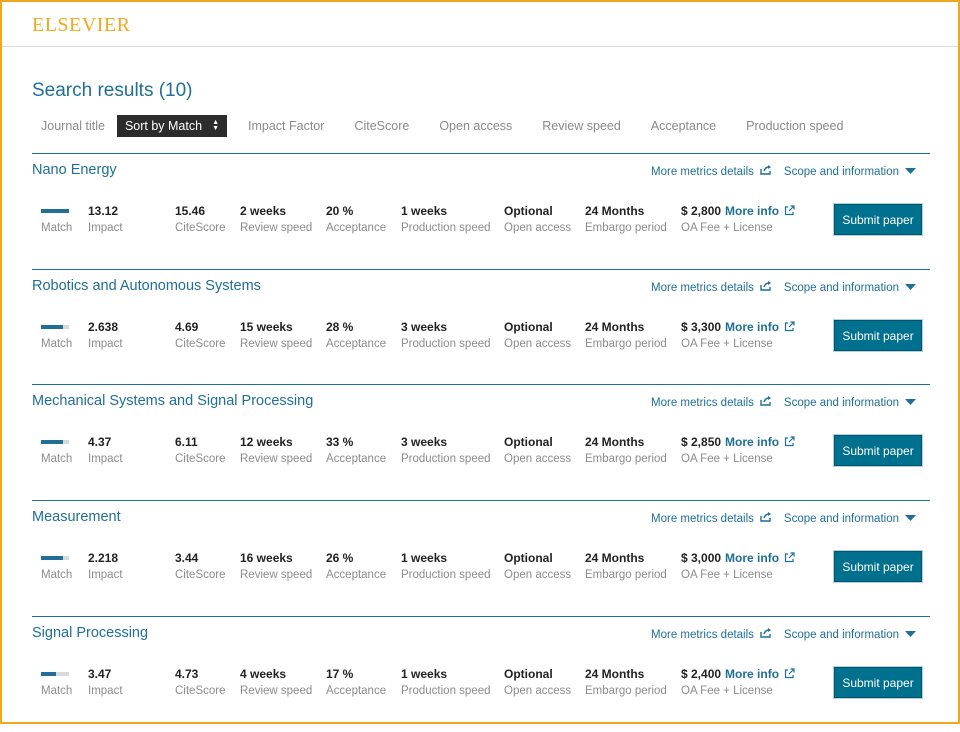 The image size is (960, 732). I want to click on page-title: Search results (10), so click(112, 90).